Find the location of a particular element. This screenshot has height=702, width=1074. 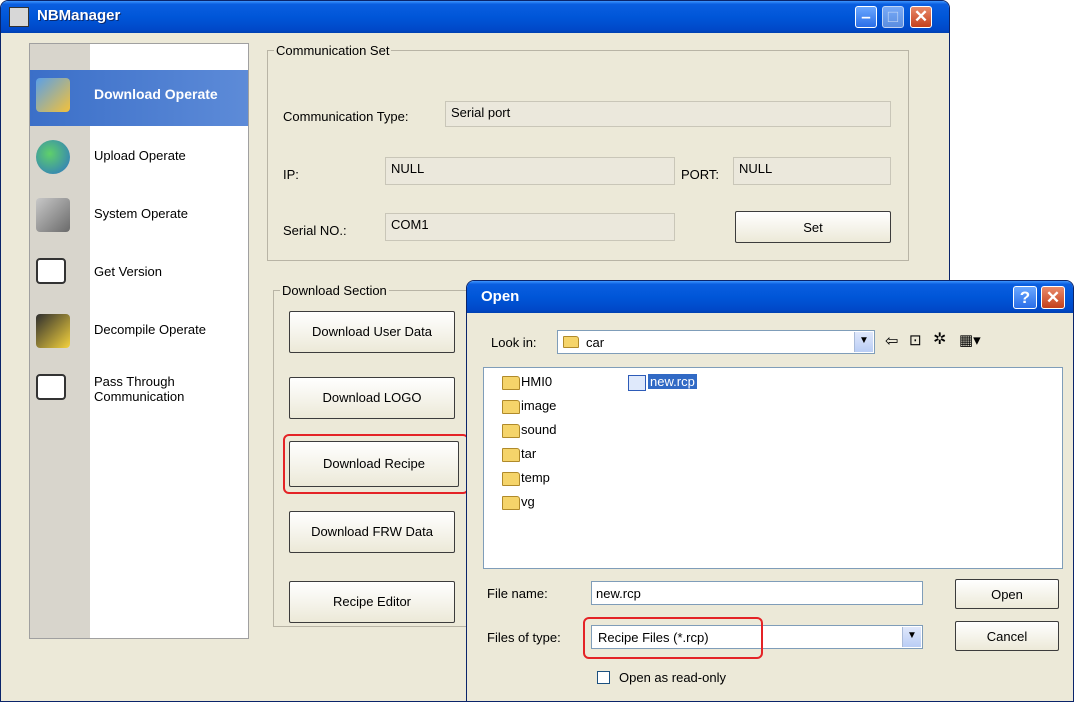

lookin-value: car is located at coordinates (595, 342).